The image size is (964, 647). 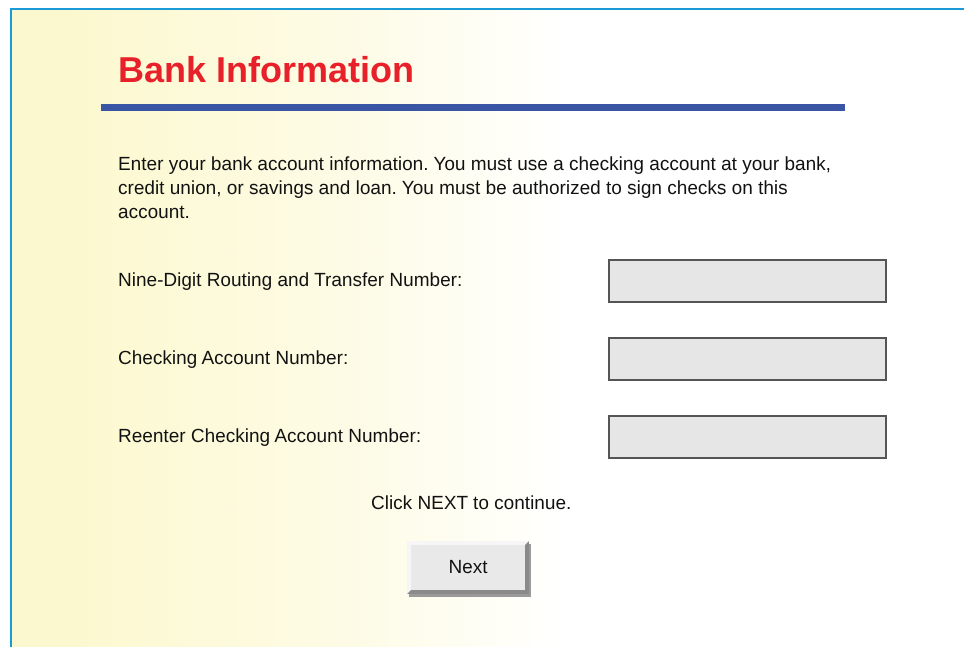 What do you see at coordinates (266, 70) in the screenshot?
I see `page-title: Bank Information` at bounding box center [266, 70].